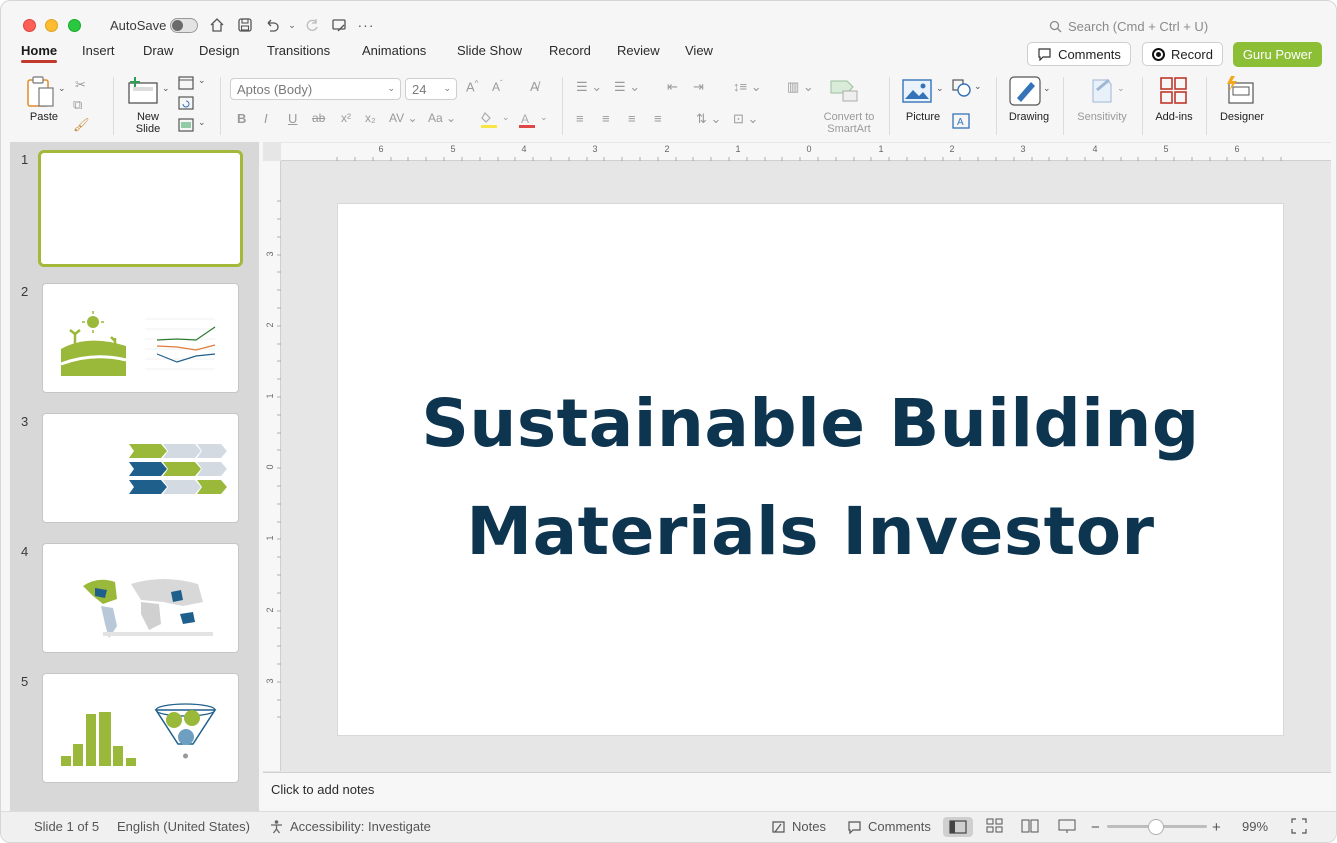 The height and width of the screenshot is (843, 1337). What do you see at coordinates (1241, 91) in the screenshot?
I see `designer-icon` at bounding box center [1241, 91].